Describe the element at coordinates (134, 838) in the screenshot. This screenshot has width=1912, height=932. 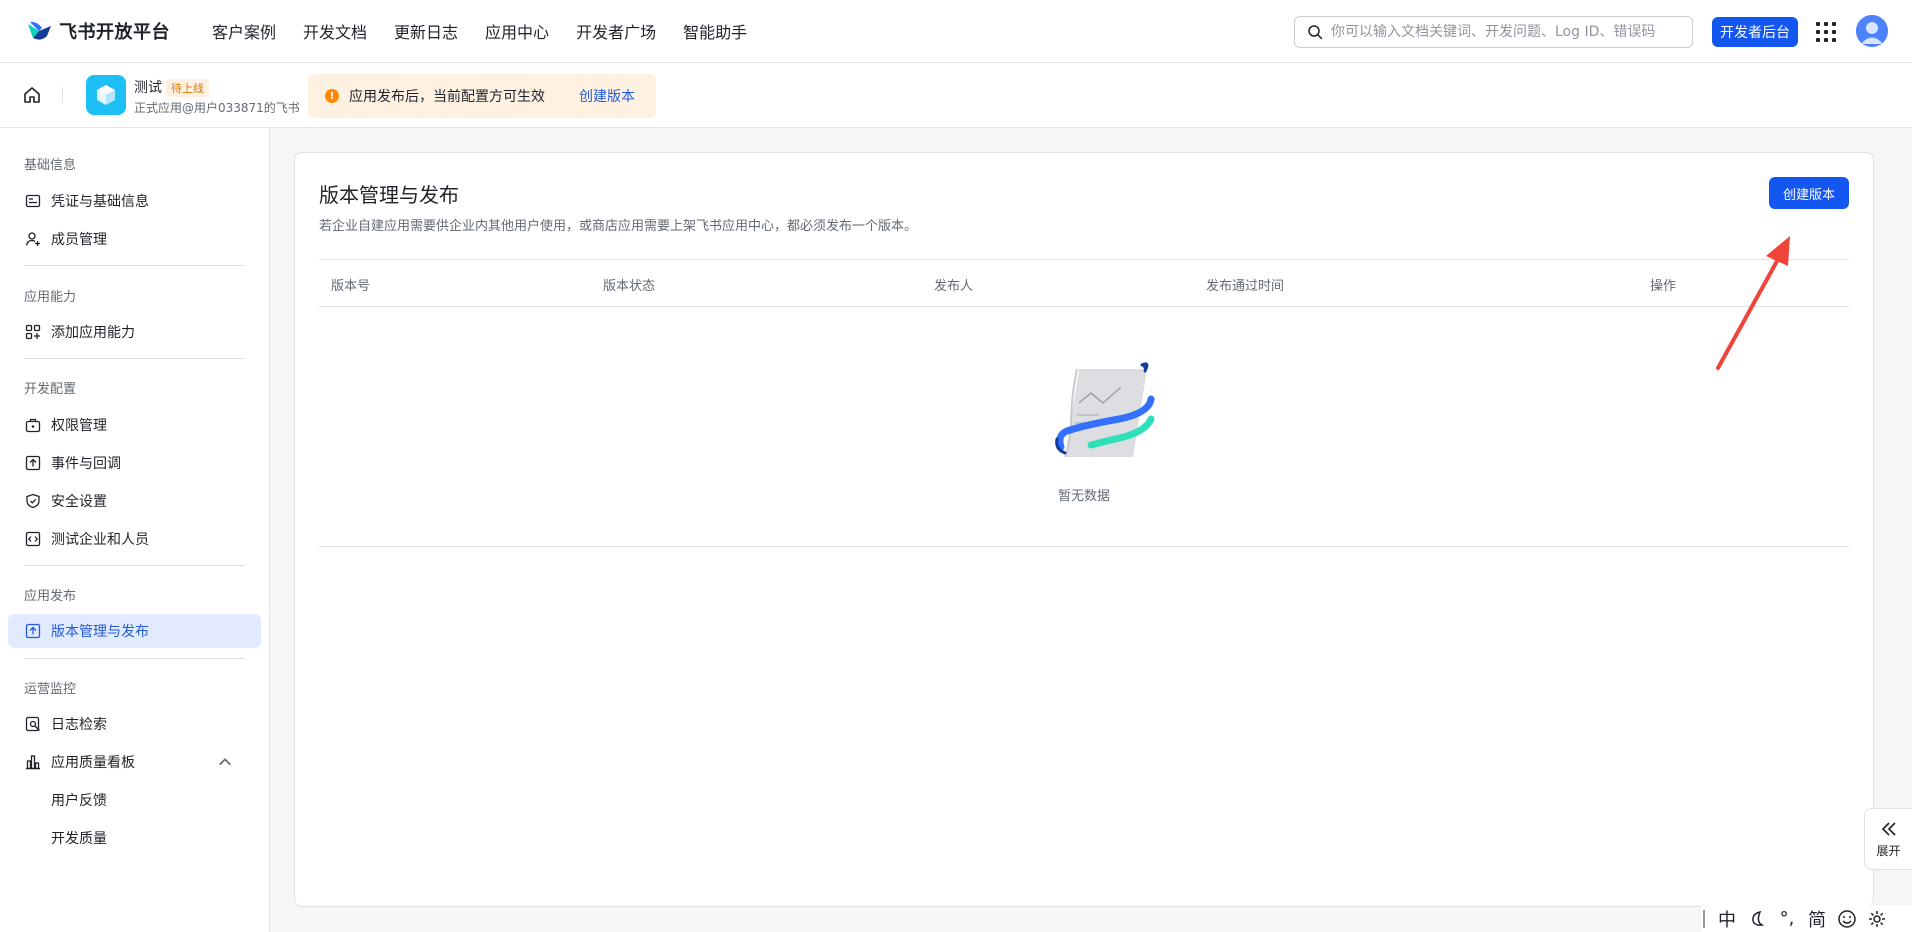
I see `sidebar-subitem-dev-quality: 开发质量` at that location.